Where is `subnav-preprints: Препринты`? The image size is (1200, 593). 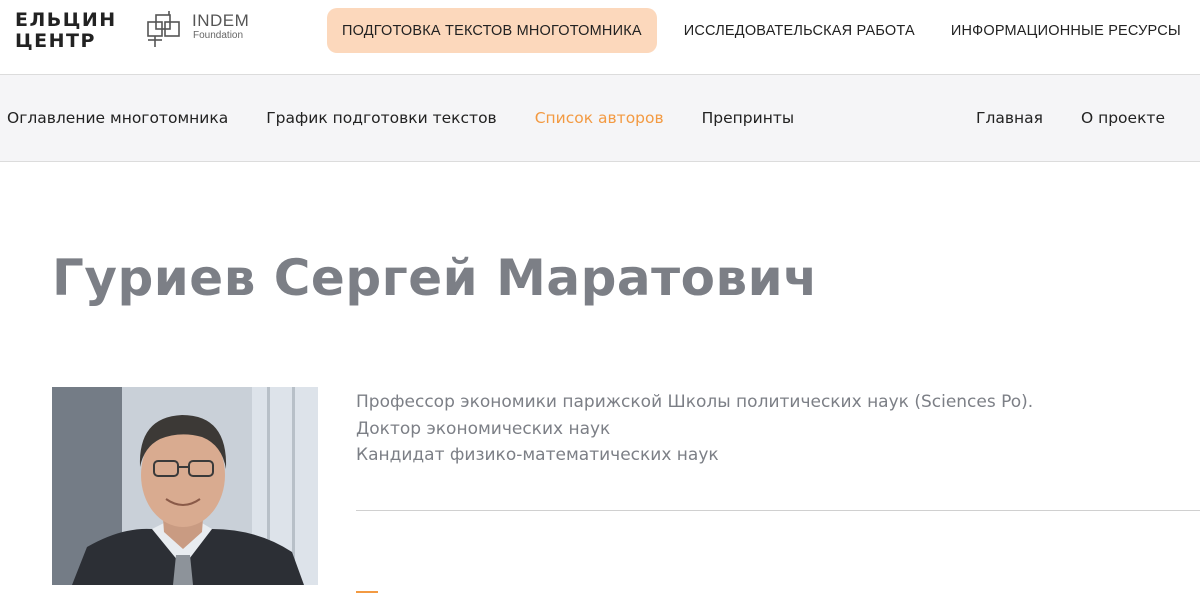
subnav-preprints: Препринты is located at coordinates (748, 118).